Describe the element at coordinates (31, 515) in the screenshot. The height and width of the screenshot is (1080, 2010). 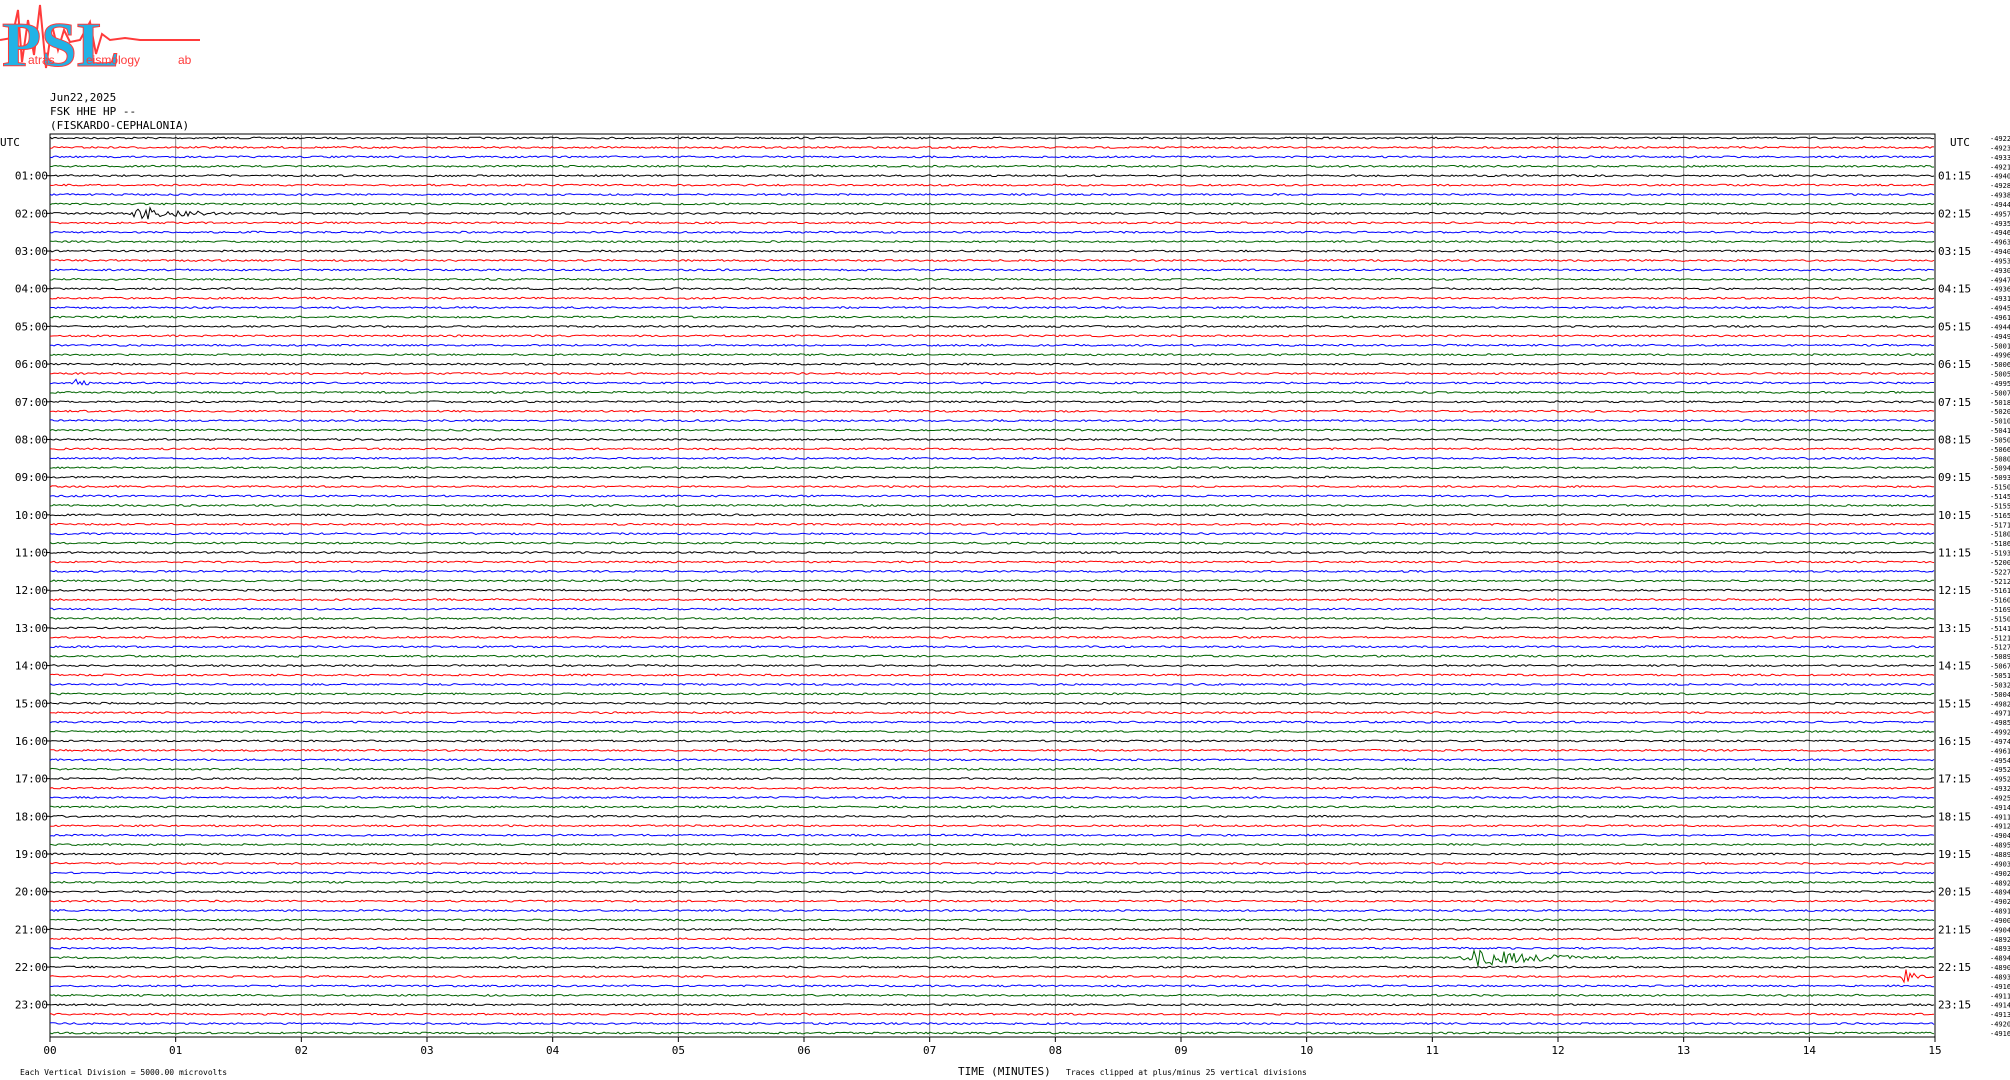
I see `left-hour-label: 10:00` at that location.